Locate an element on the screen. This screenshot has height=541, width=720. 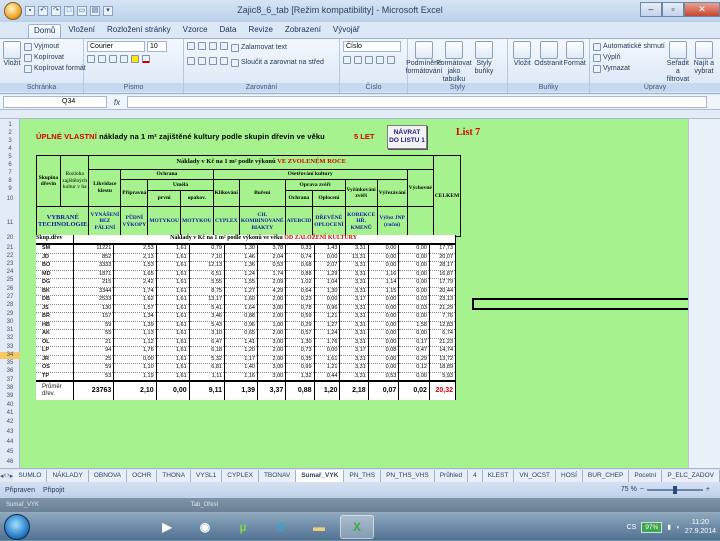
sheet-tab: HOSÍ is located at coordinates (569, 475).